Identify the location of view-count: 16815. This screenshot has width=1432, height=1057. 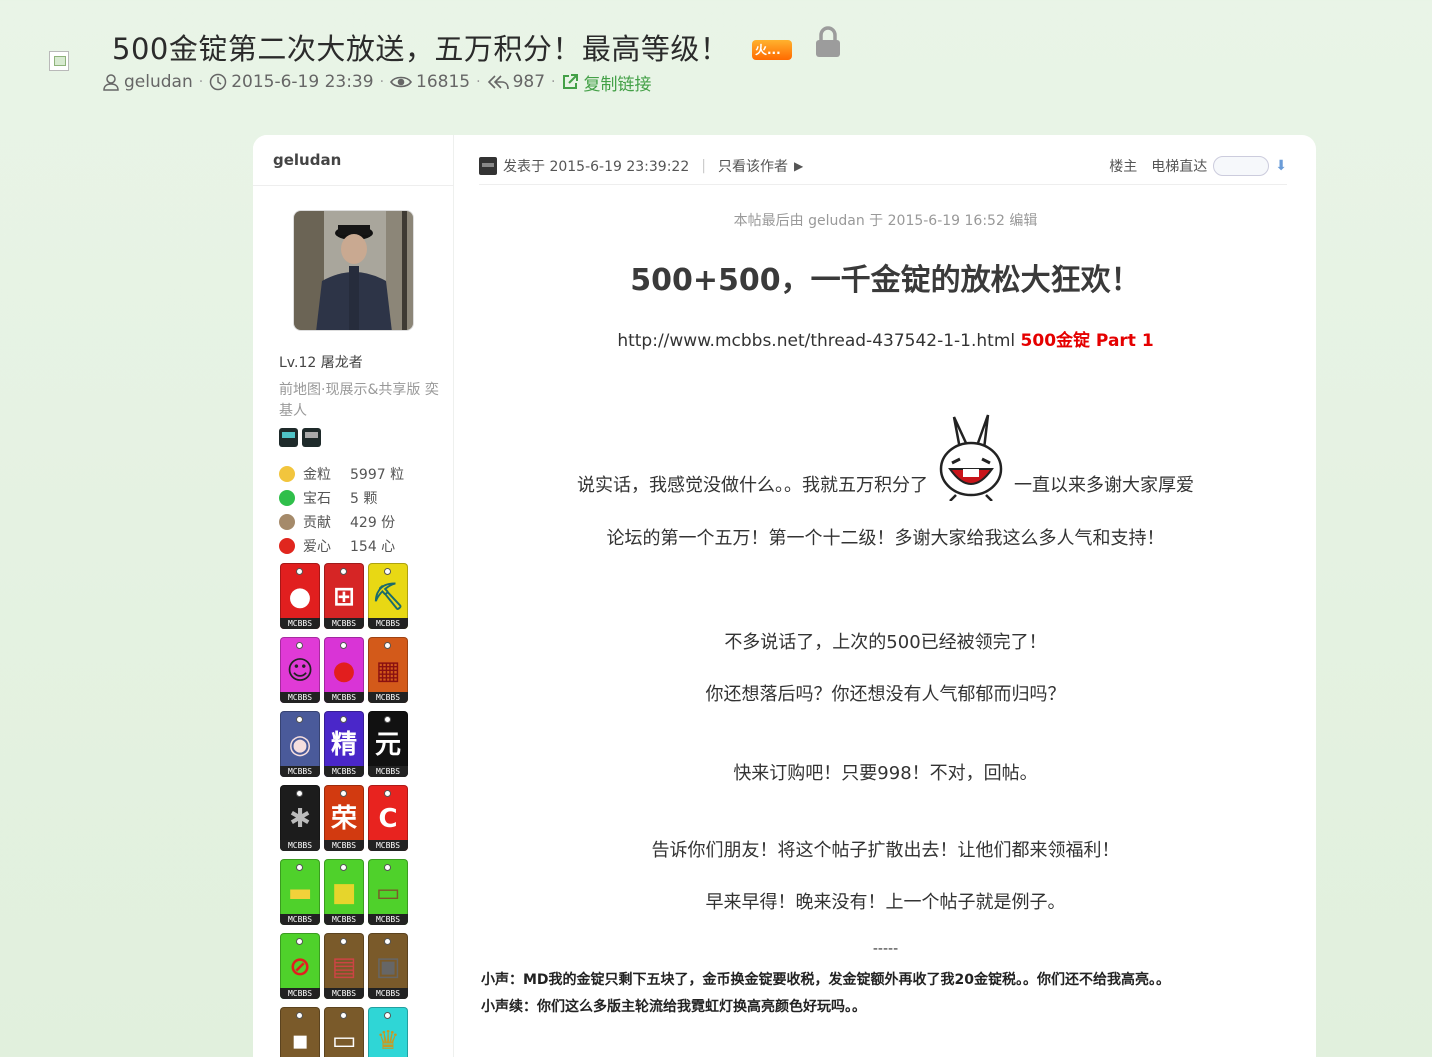
(443, 82).